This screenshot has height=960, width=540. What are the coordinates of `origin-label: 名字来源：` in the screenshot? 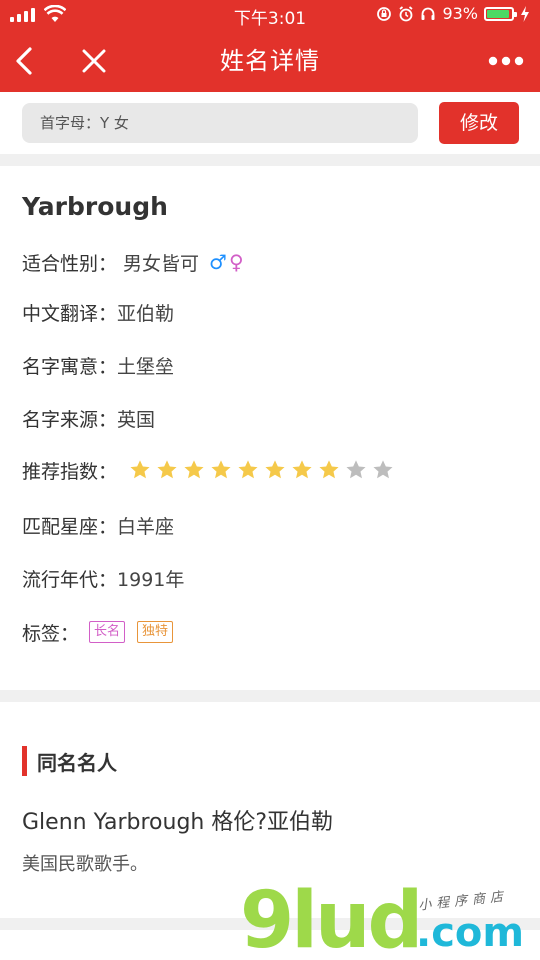 It's located at (70, 419).